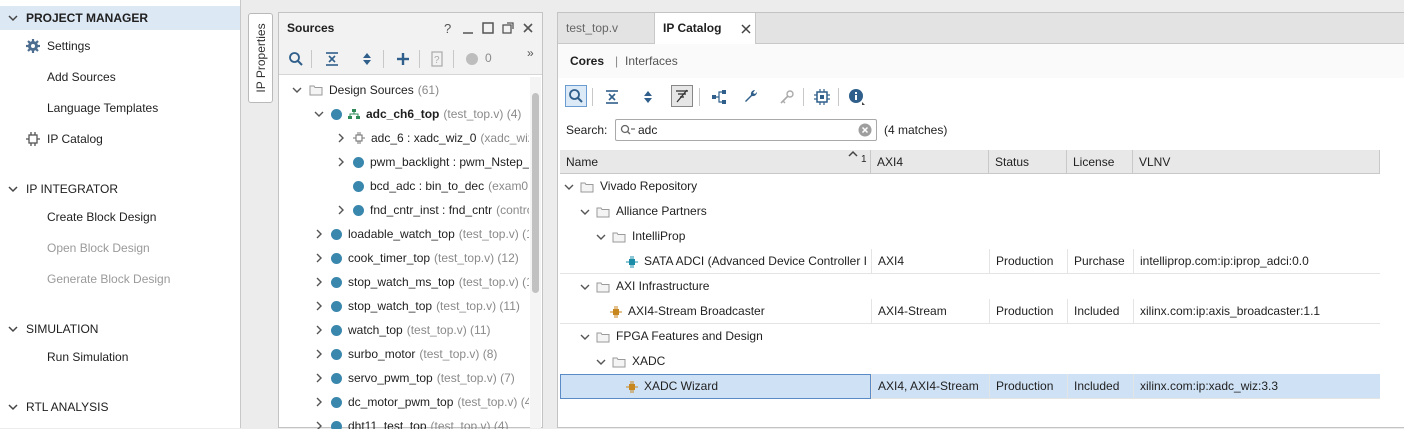 Image resolution: width=1404 pixels, height=429 pixels. Describe the element at coordinates (102, 108) in the screenshot. I see `nav-language-templates: Language Templates` at that location.